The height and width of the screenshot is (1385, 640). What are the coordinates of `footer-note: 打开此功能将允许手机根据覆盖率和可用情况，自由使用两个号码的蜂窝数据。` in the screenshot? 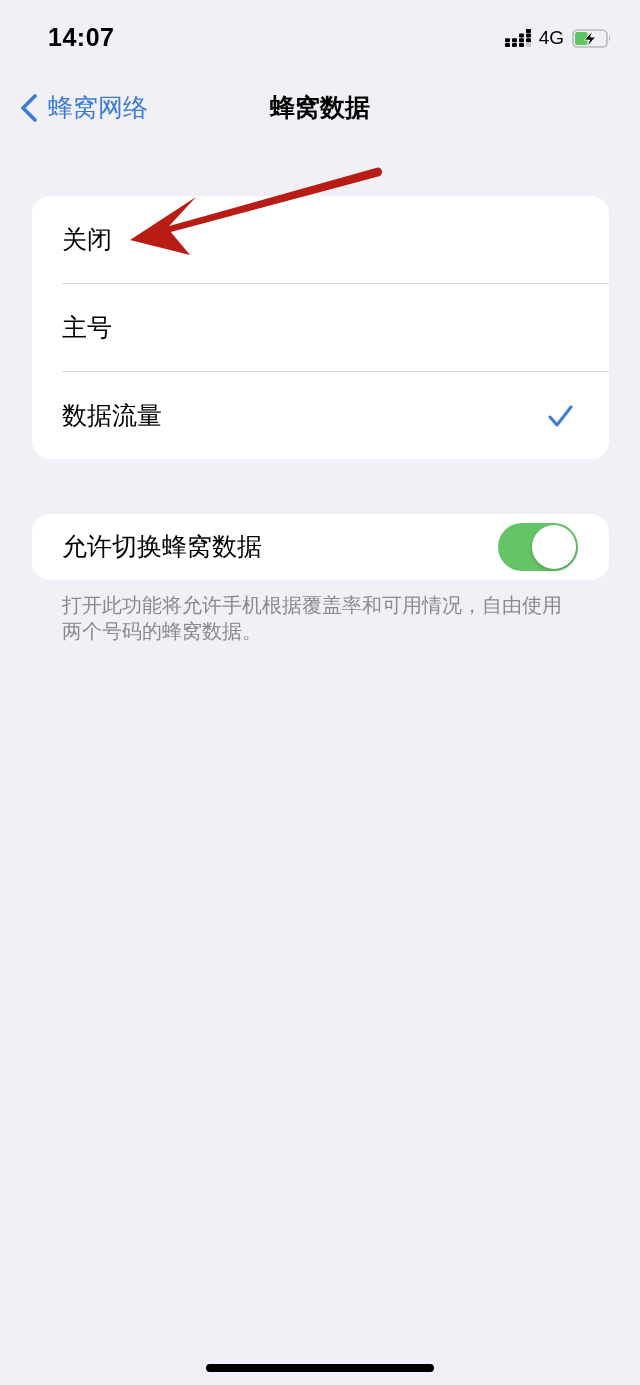 It's located at (312, 618).